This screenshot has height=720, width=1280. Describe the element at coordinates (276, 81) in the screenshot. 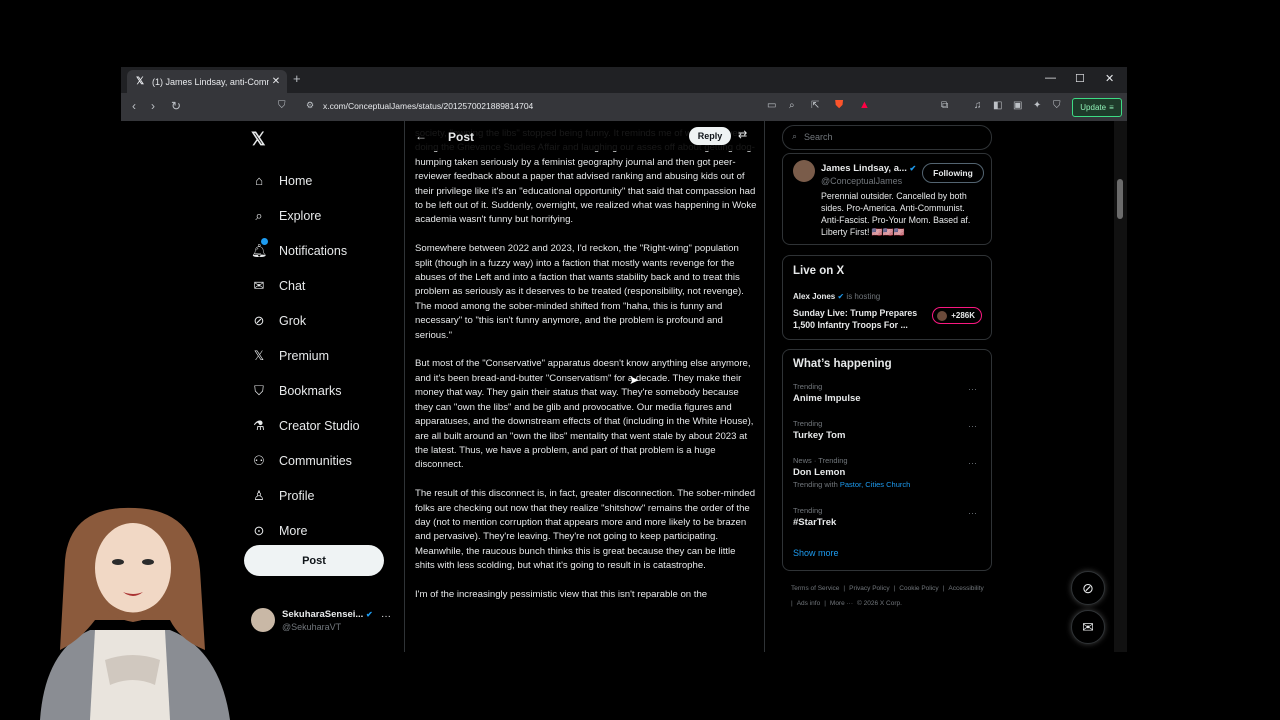

I see `close-tab-icon: ✕` at that location.